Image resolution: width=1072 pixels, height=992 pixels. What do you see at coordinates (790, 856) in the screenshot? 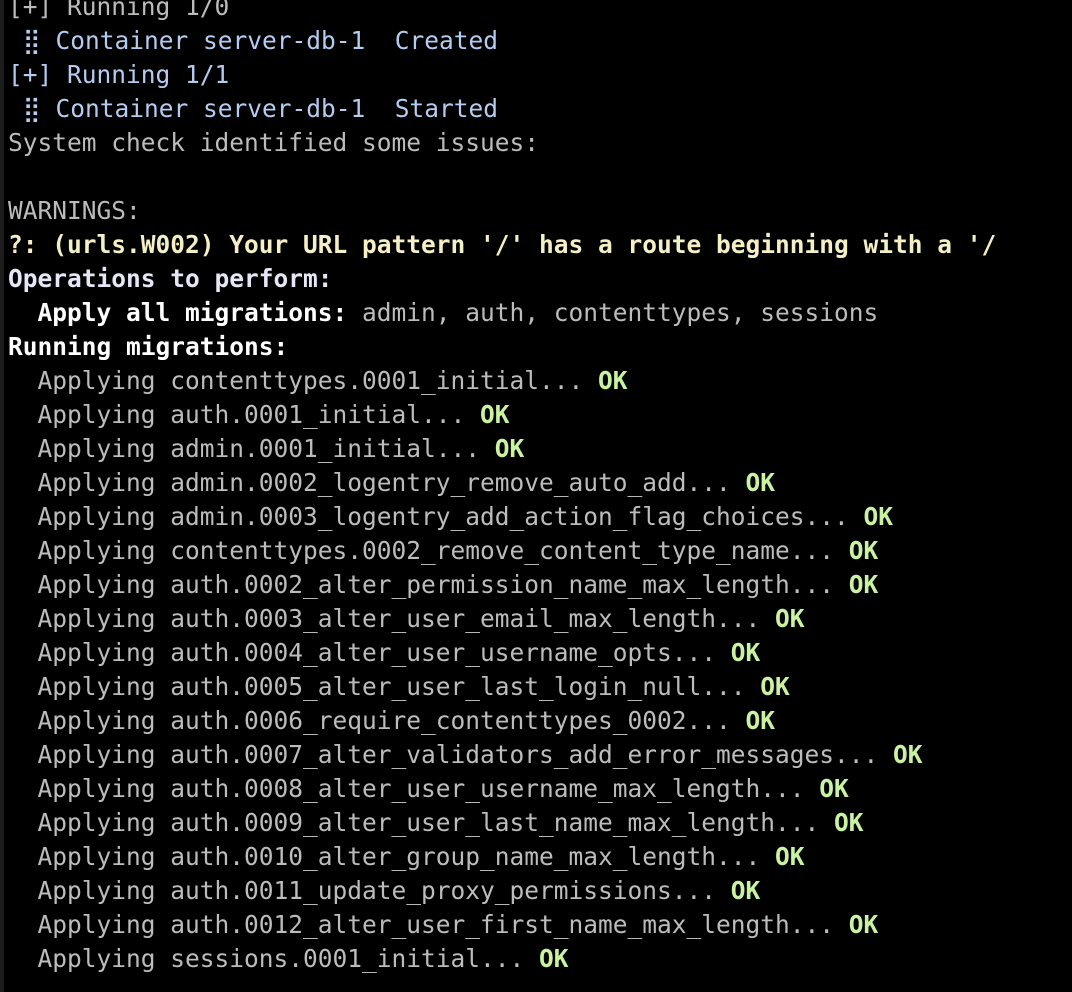
I see `line-apply-auth-0010-seg-1: OK` at bounding box center [790, 856].